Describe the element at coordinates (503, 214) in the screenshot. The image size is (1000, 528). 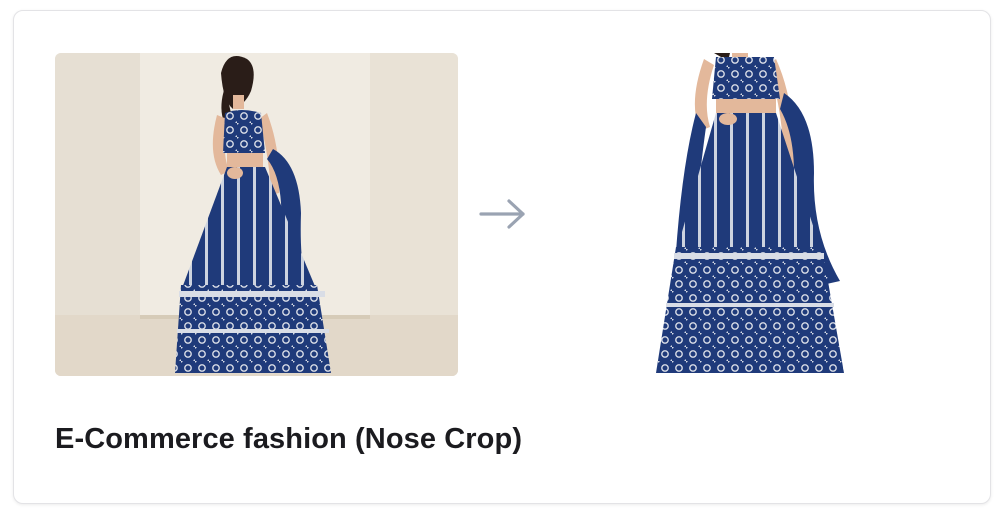
I see `arrow-right-icon` at that location.